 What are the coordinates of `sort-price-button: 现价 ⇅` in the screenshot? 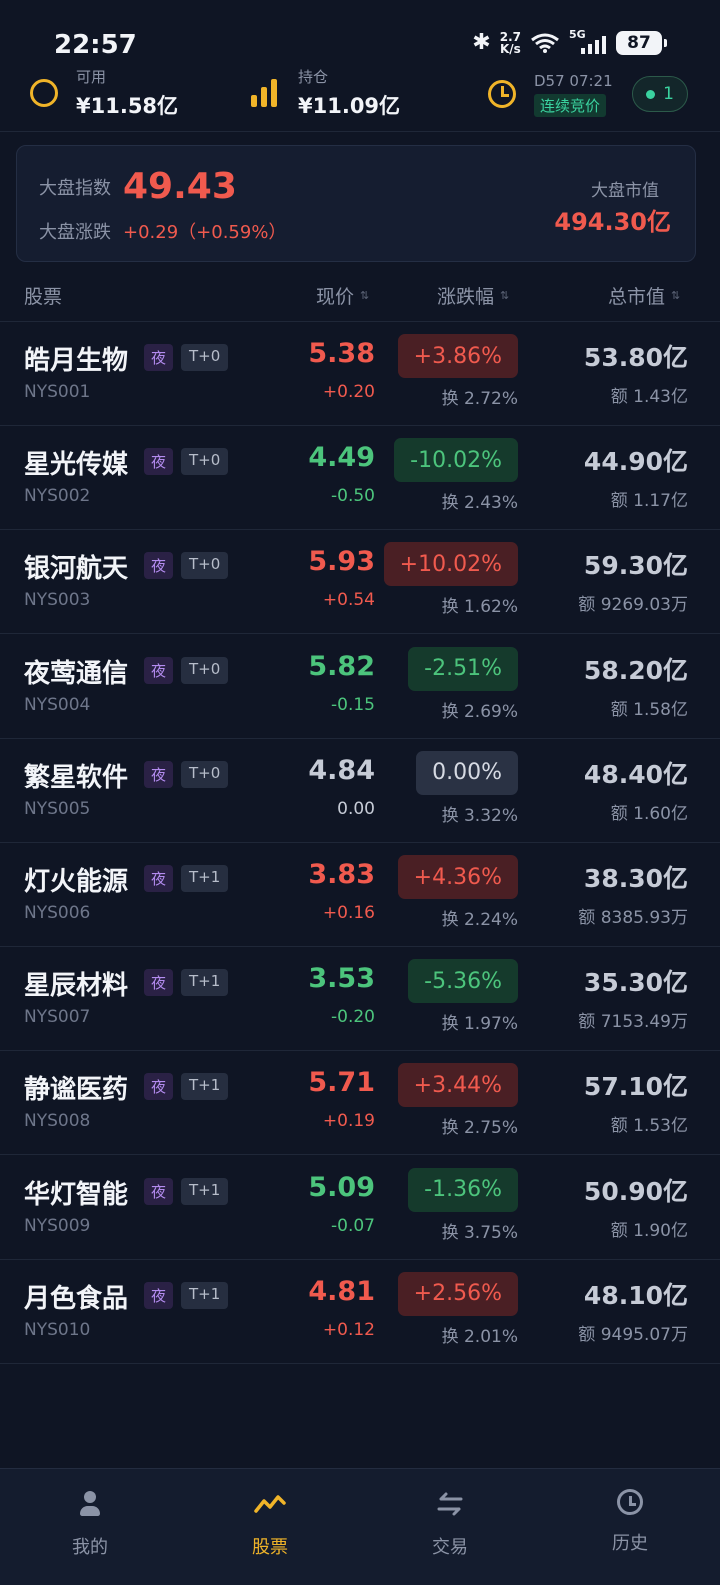 It's located at (342, 295).